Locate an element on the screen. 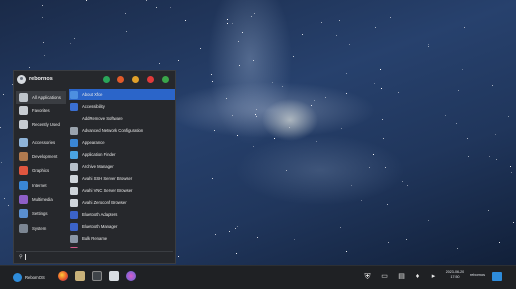 This screenshot has height=289, width=516. settings-manager-icon is located at coordinates (106, 79).